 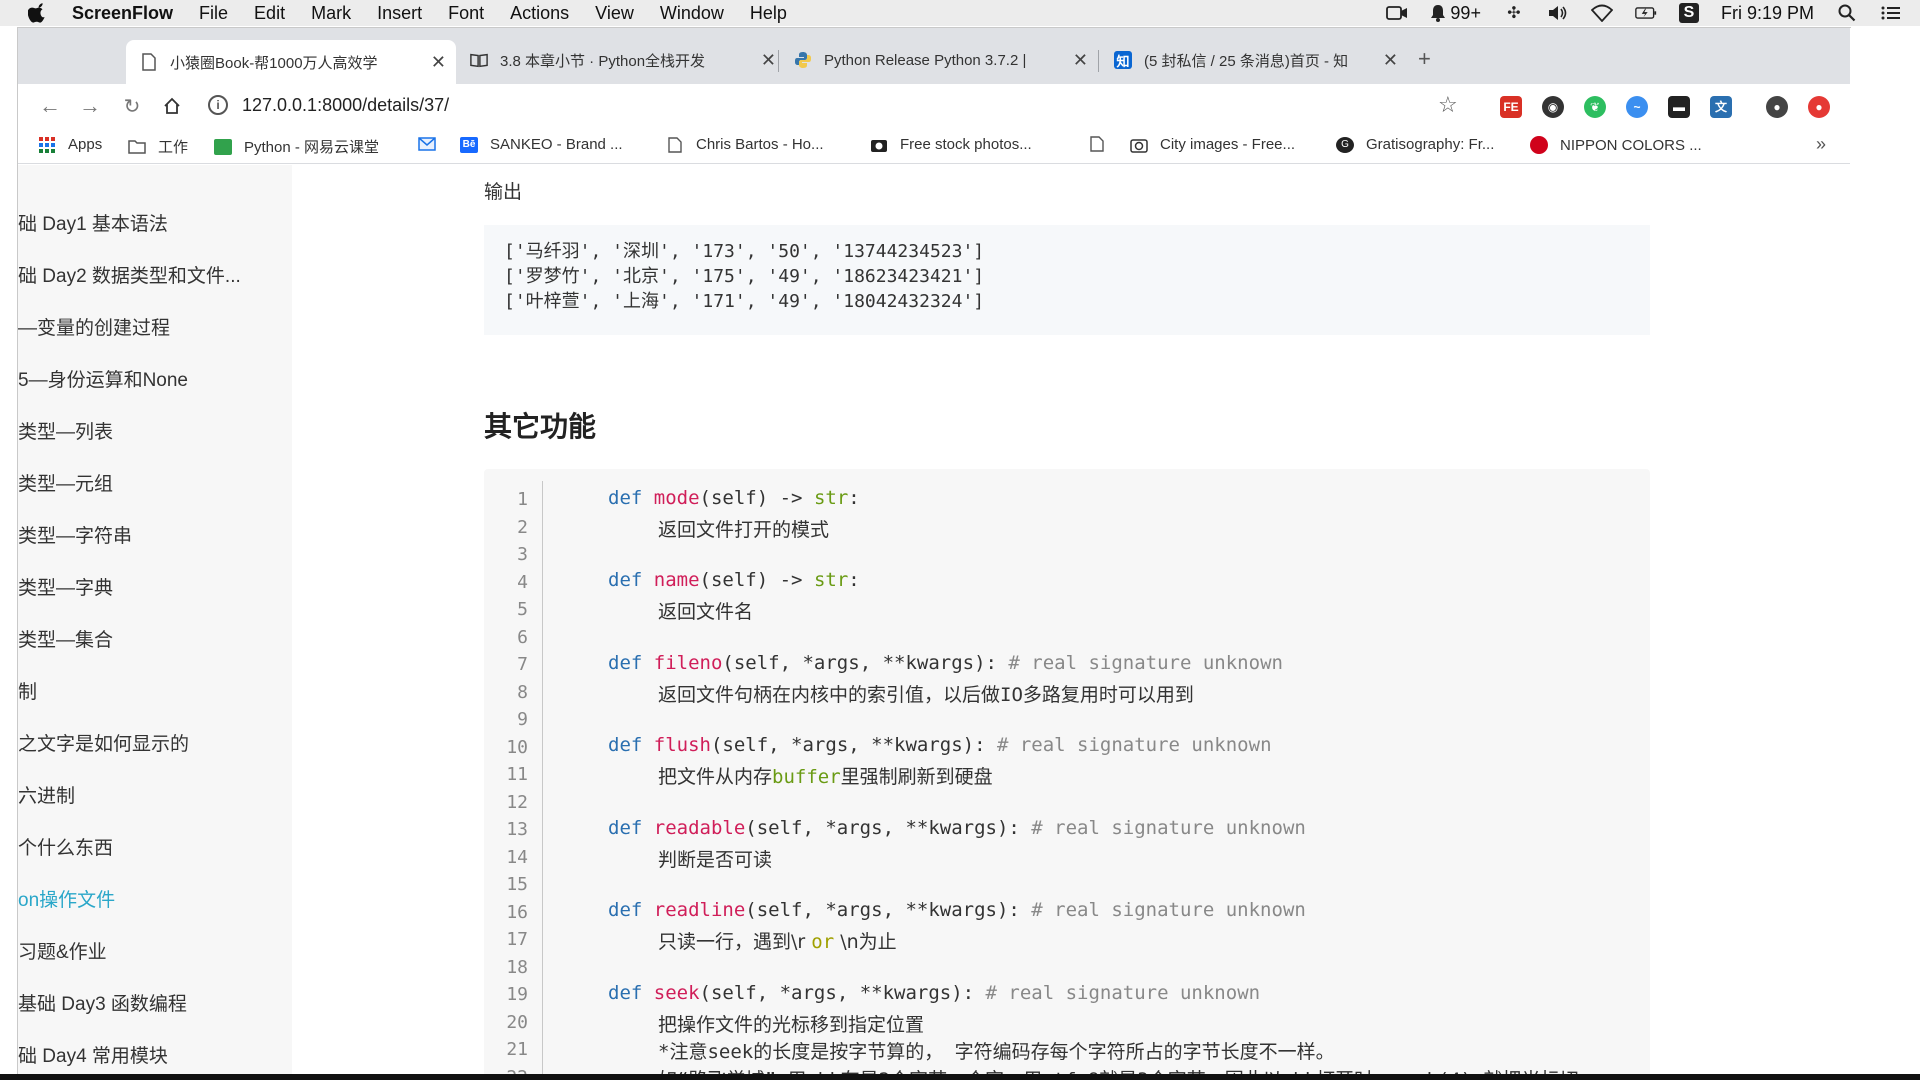 What do you see at coordinates (291, 62) in the screenshot?
I see `tab-xiaoyuanquan: 小猿圈Book-帮1000万人高效学 ✕` at bounding box center [291, 62].